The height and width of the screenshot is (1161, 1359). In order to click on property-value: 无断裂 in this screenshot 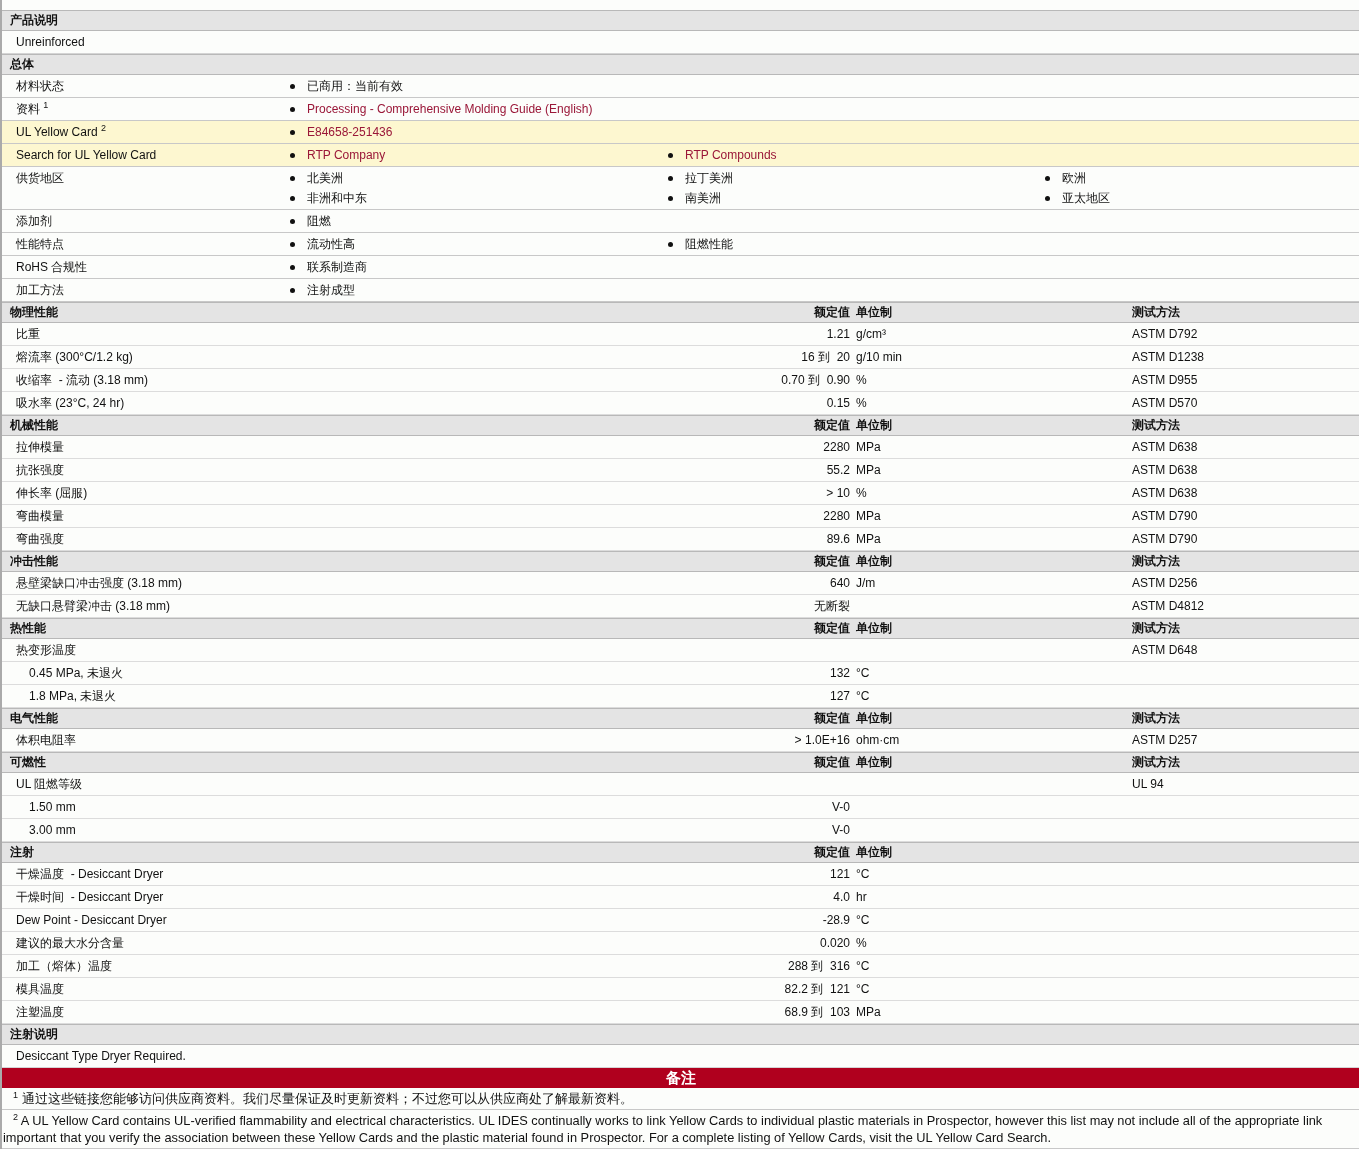, I will do `click(832, 605)`.